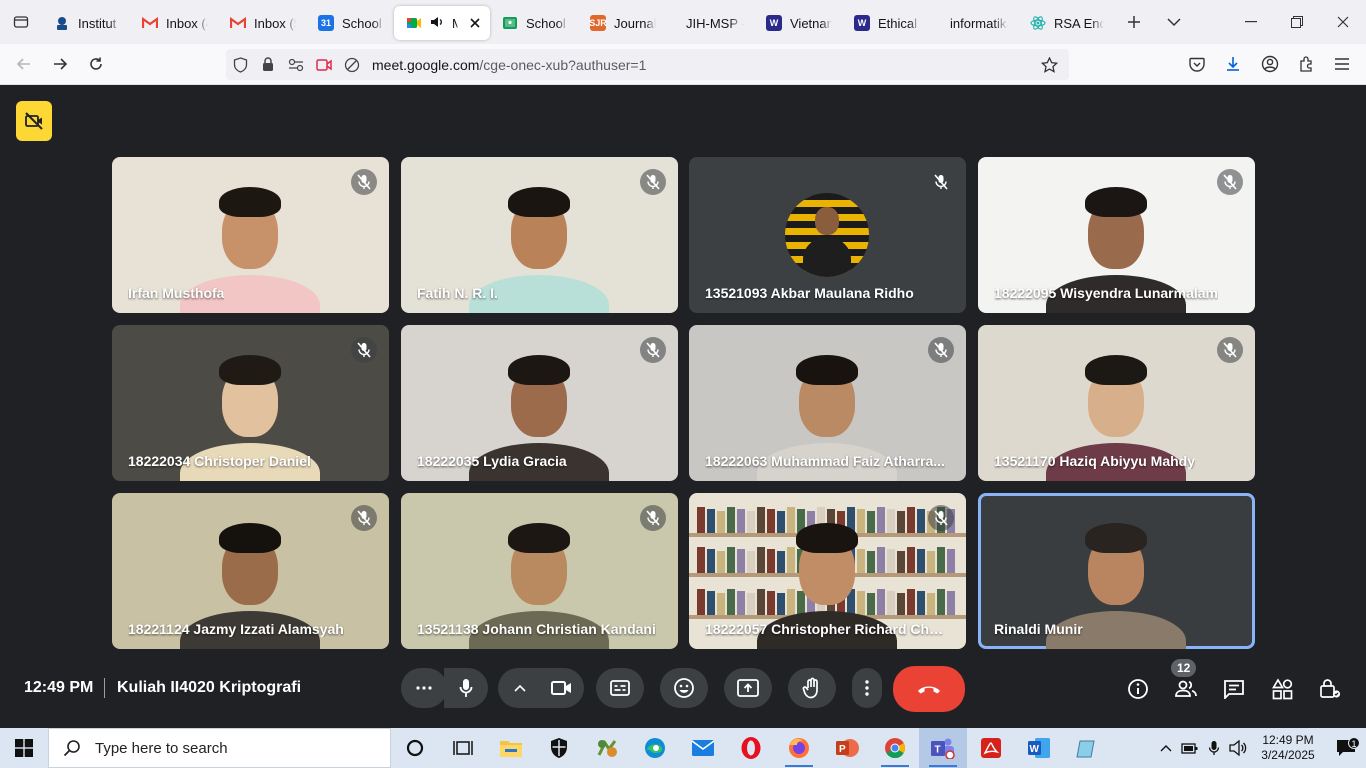  What do you see at coordinates (811, 23) in the screenshot?
I see `browser-tab-label: Vietnam` at bounding box center [811, 23].